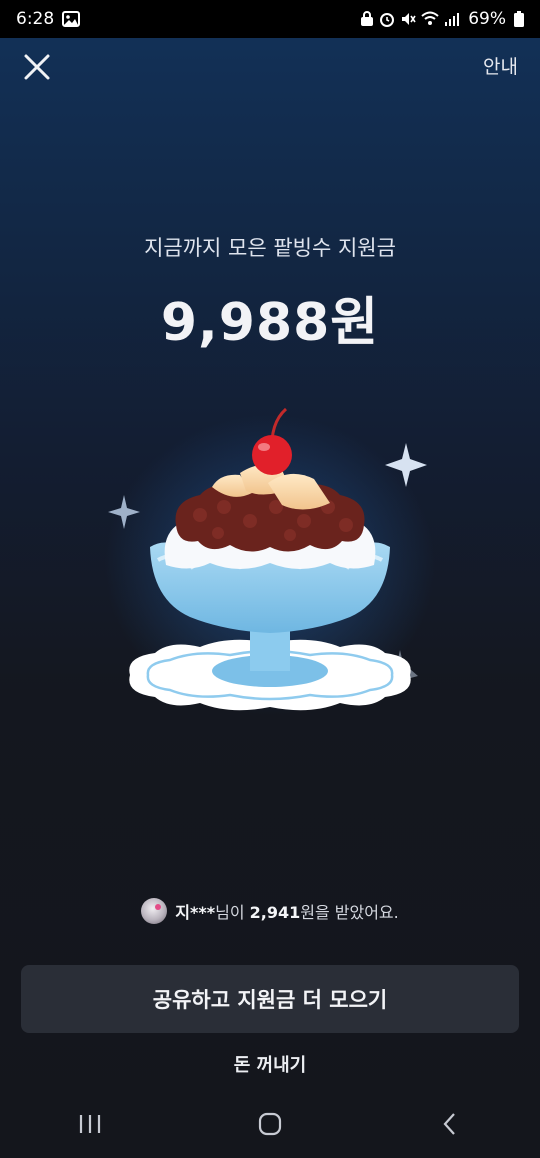 This screenshot has height=1158, width=540. I want to click on status-right: 69%, so click(442, 19).